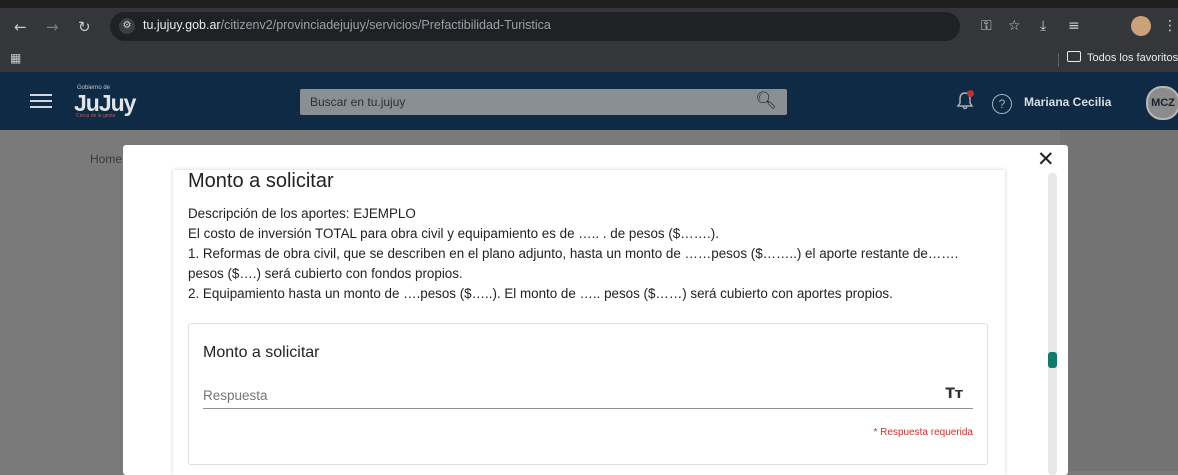 This screenshot has height=475, width=1178. Describe the element at coordinates (1067, 102) in the screenshot. I see `user-name: Mariana Cecilia` at that location.